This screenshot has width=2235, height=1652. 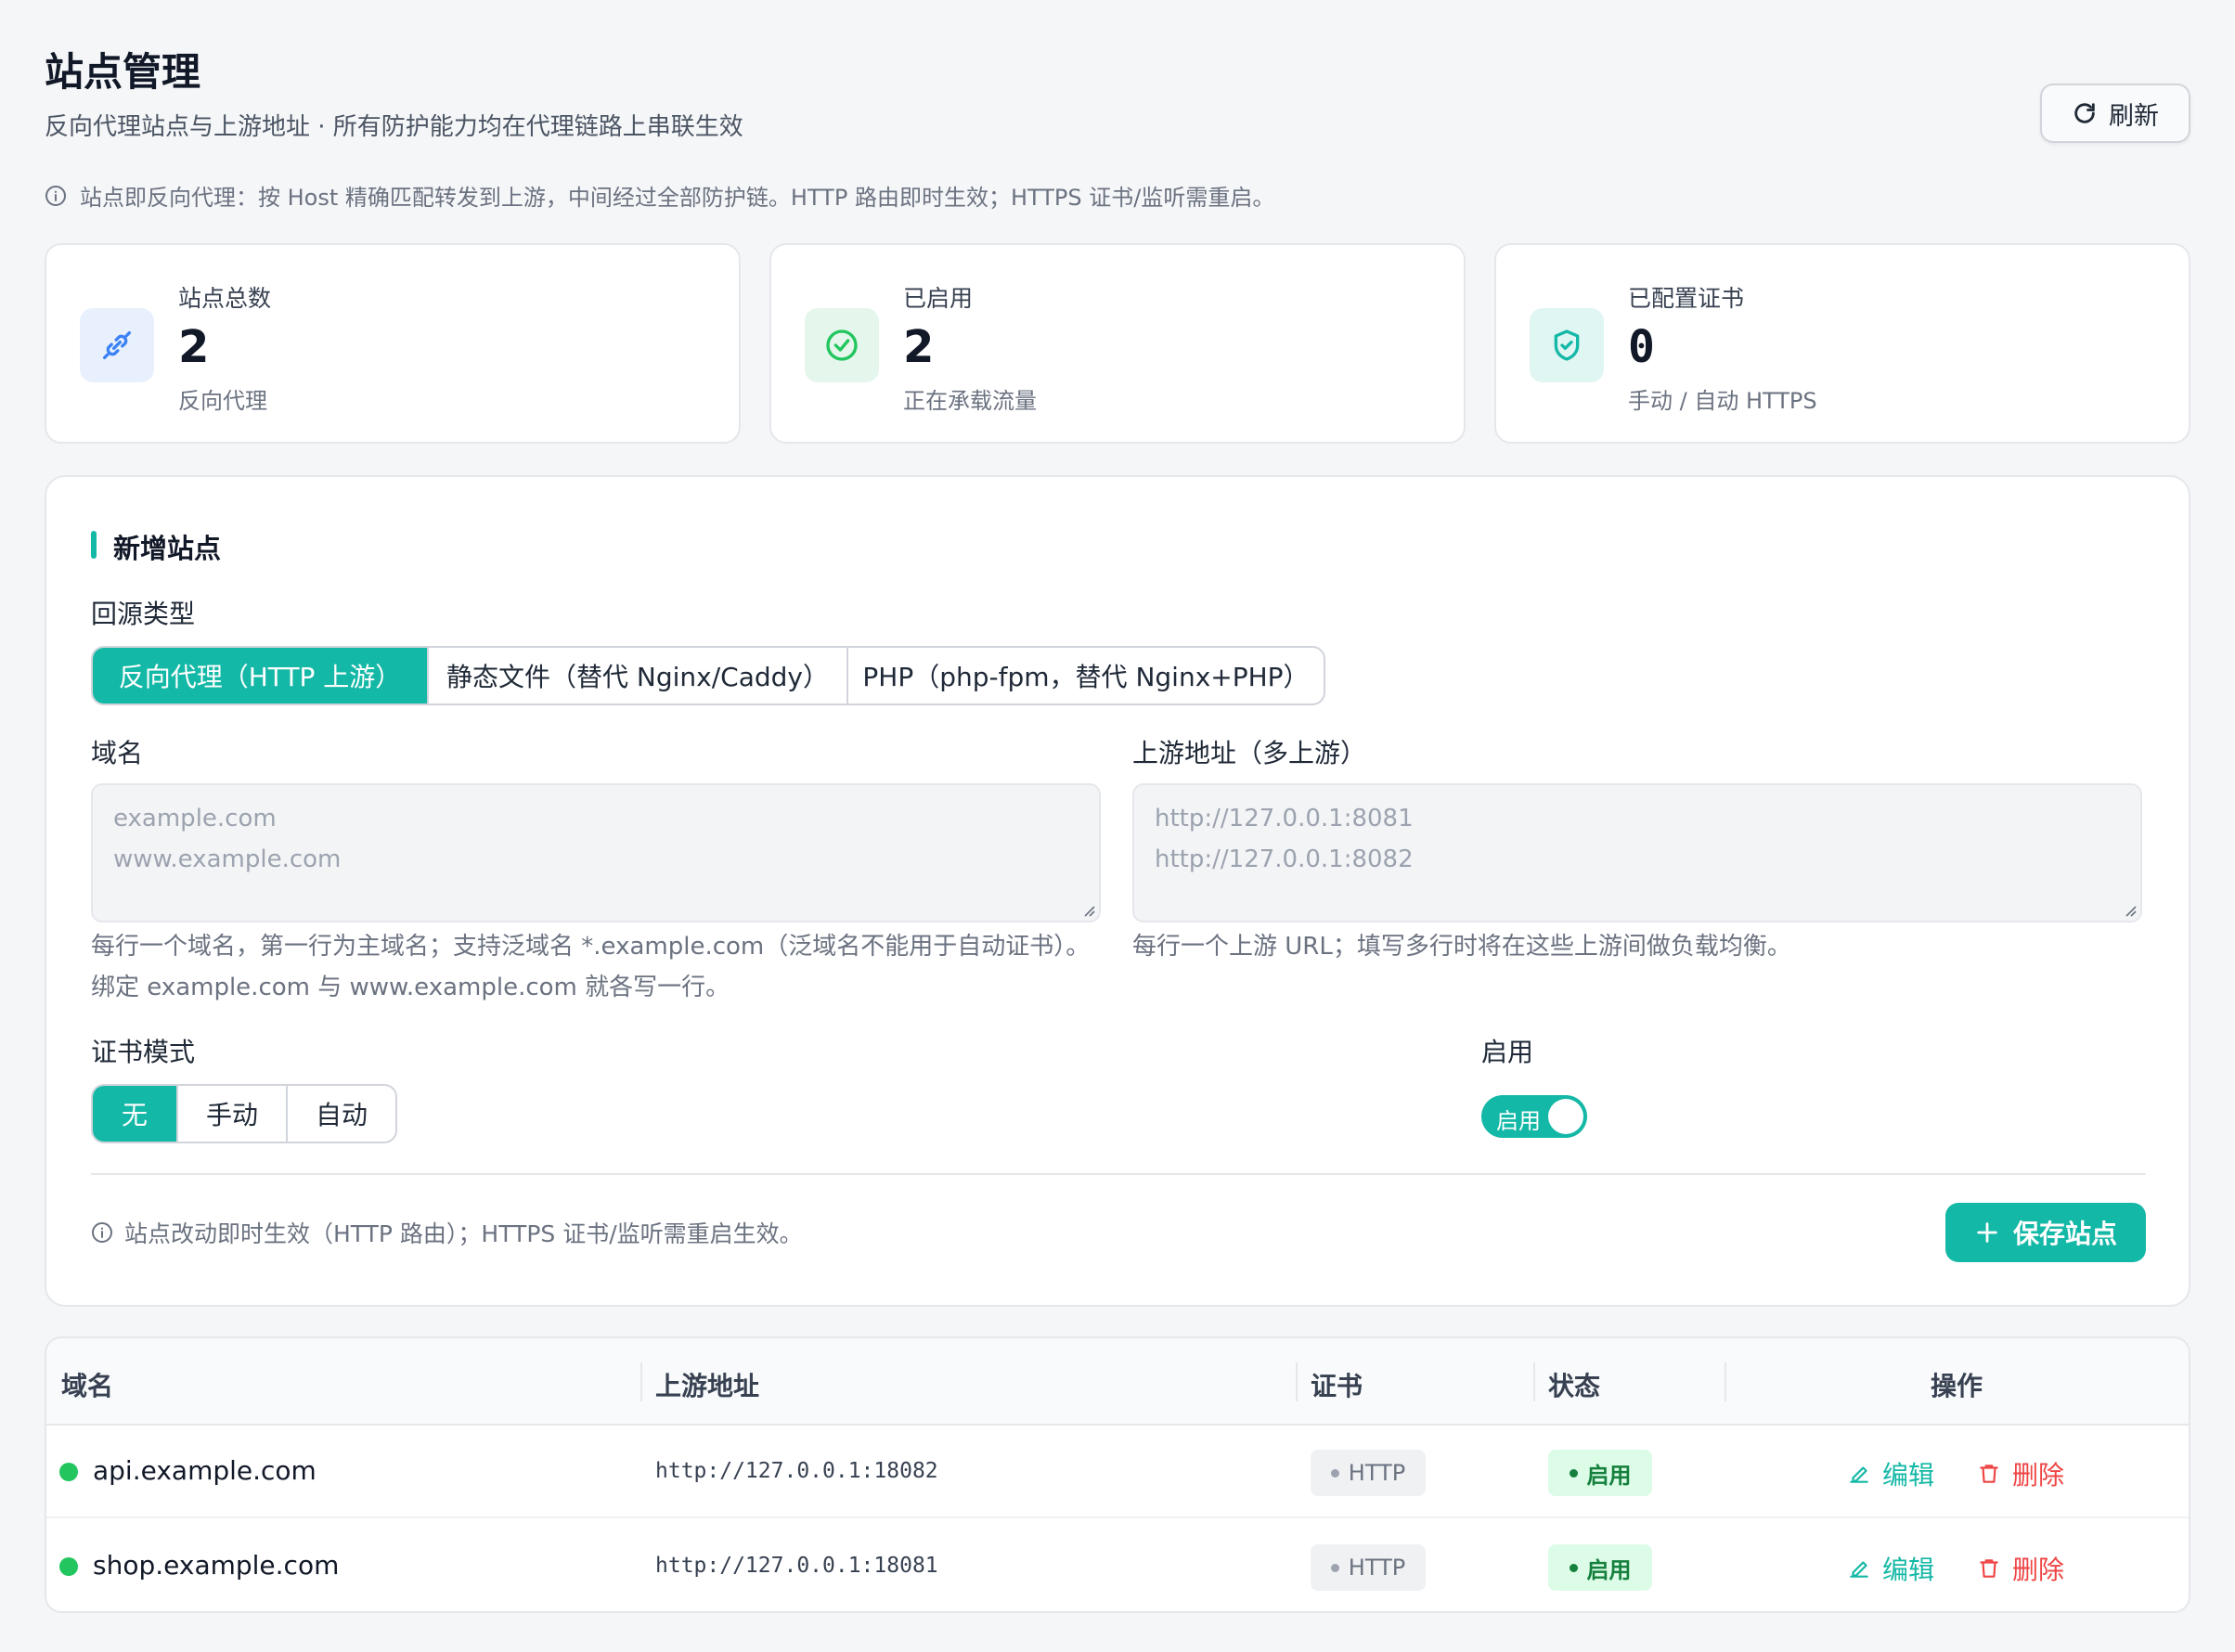 I want to click on origin-type-reverse-proxy: 反向代理（HTTP 上游）, so click(x=261, y=675).